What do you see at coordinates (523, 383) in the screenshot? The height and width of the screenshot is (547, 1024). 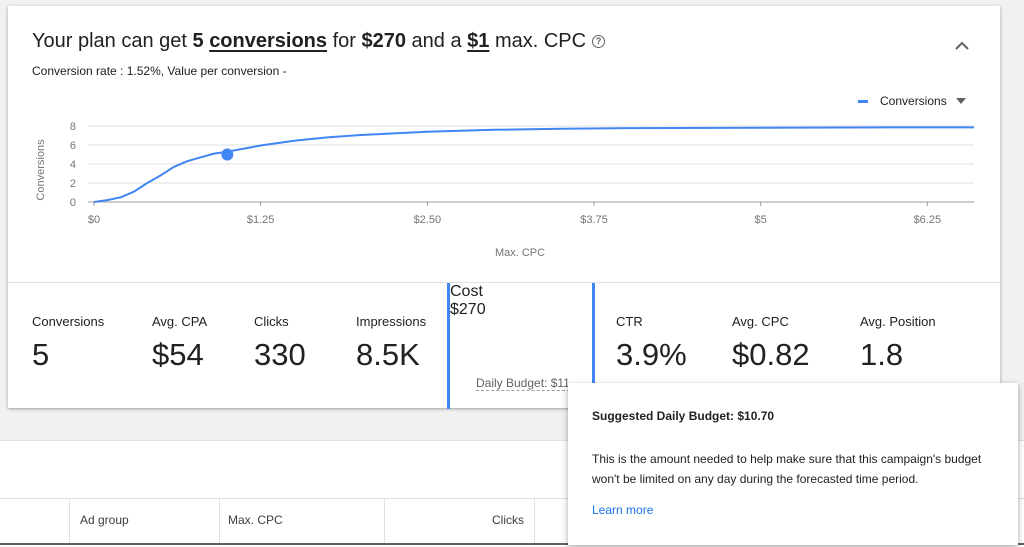 I see `daily-budget-link: Daily Budget: $11` at bounding box center [523, 383].